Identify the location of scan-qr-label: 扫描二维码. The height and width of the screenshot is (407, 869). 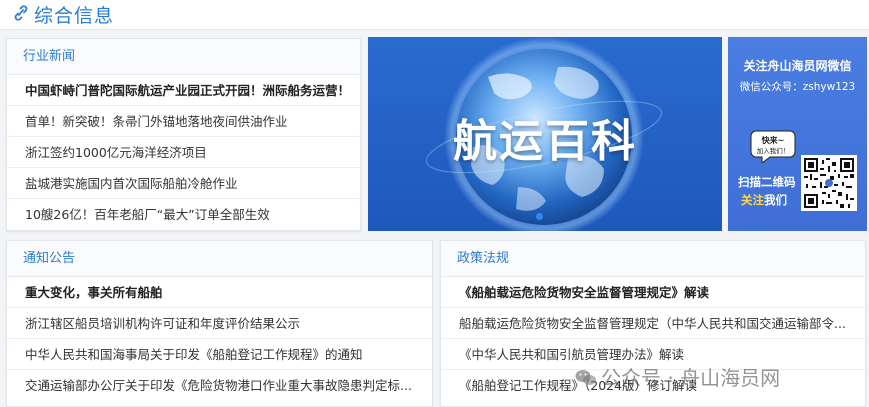
(767, 182).